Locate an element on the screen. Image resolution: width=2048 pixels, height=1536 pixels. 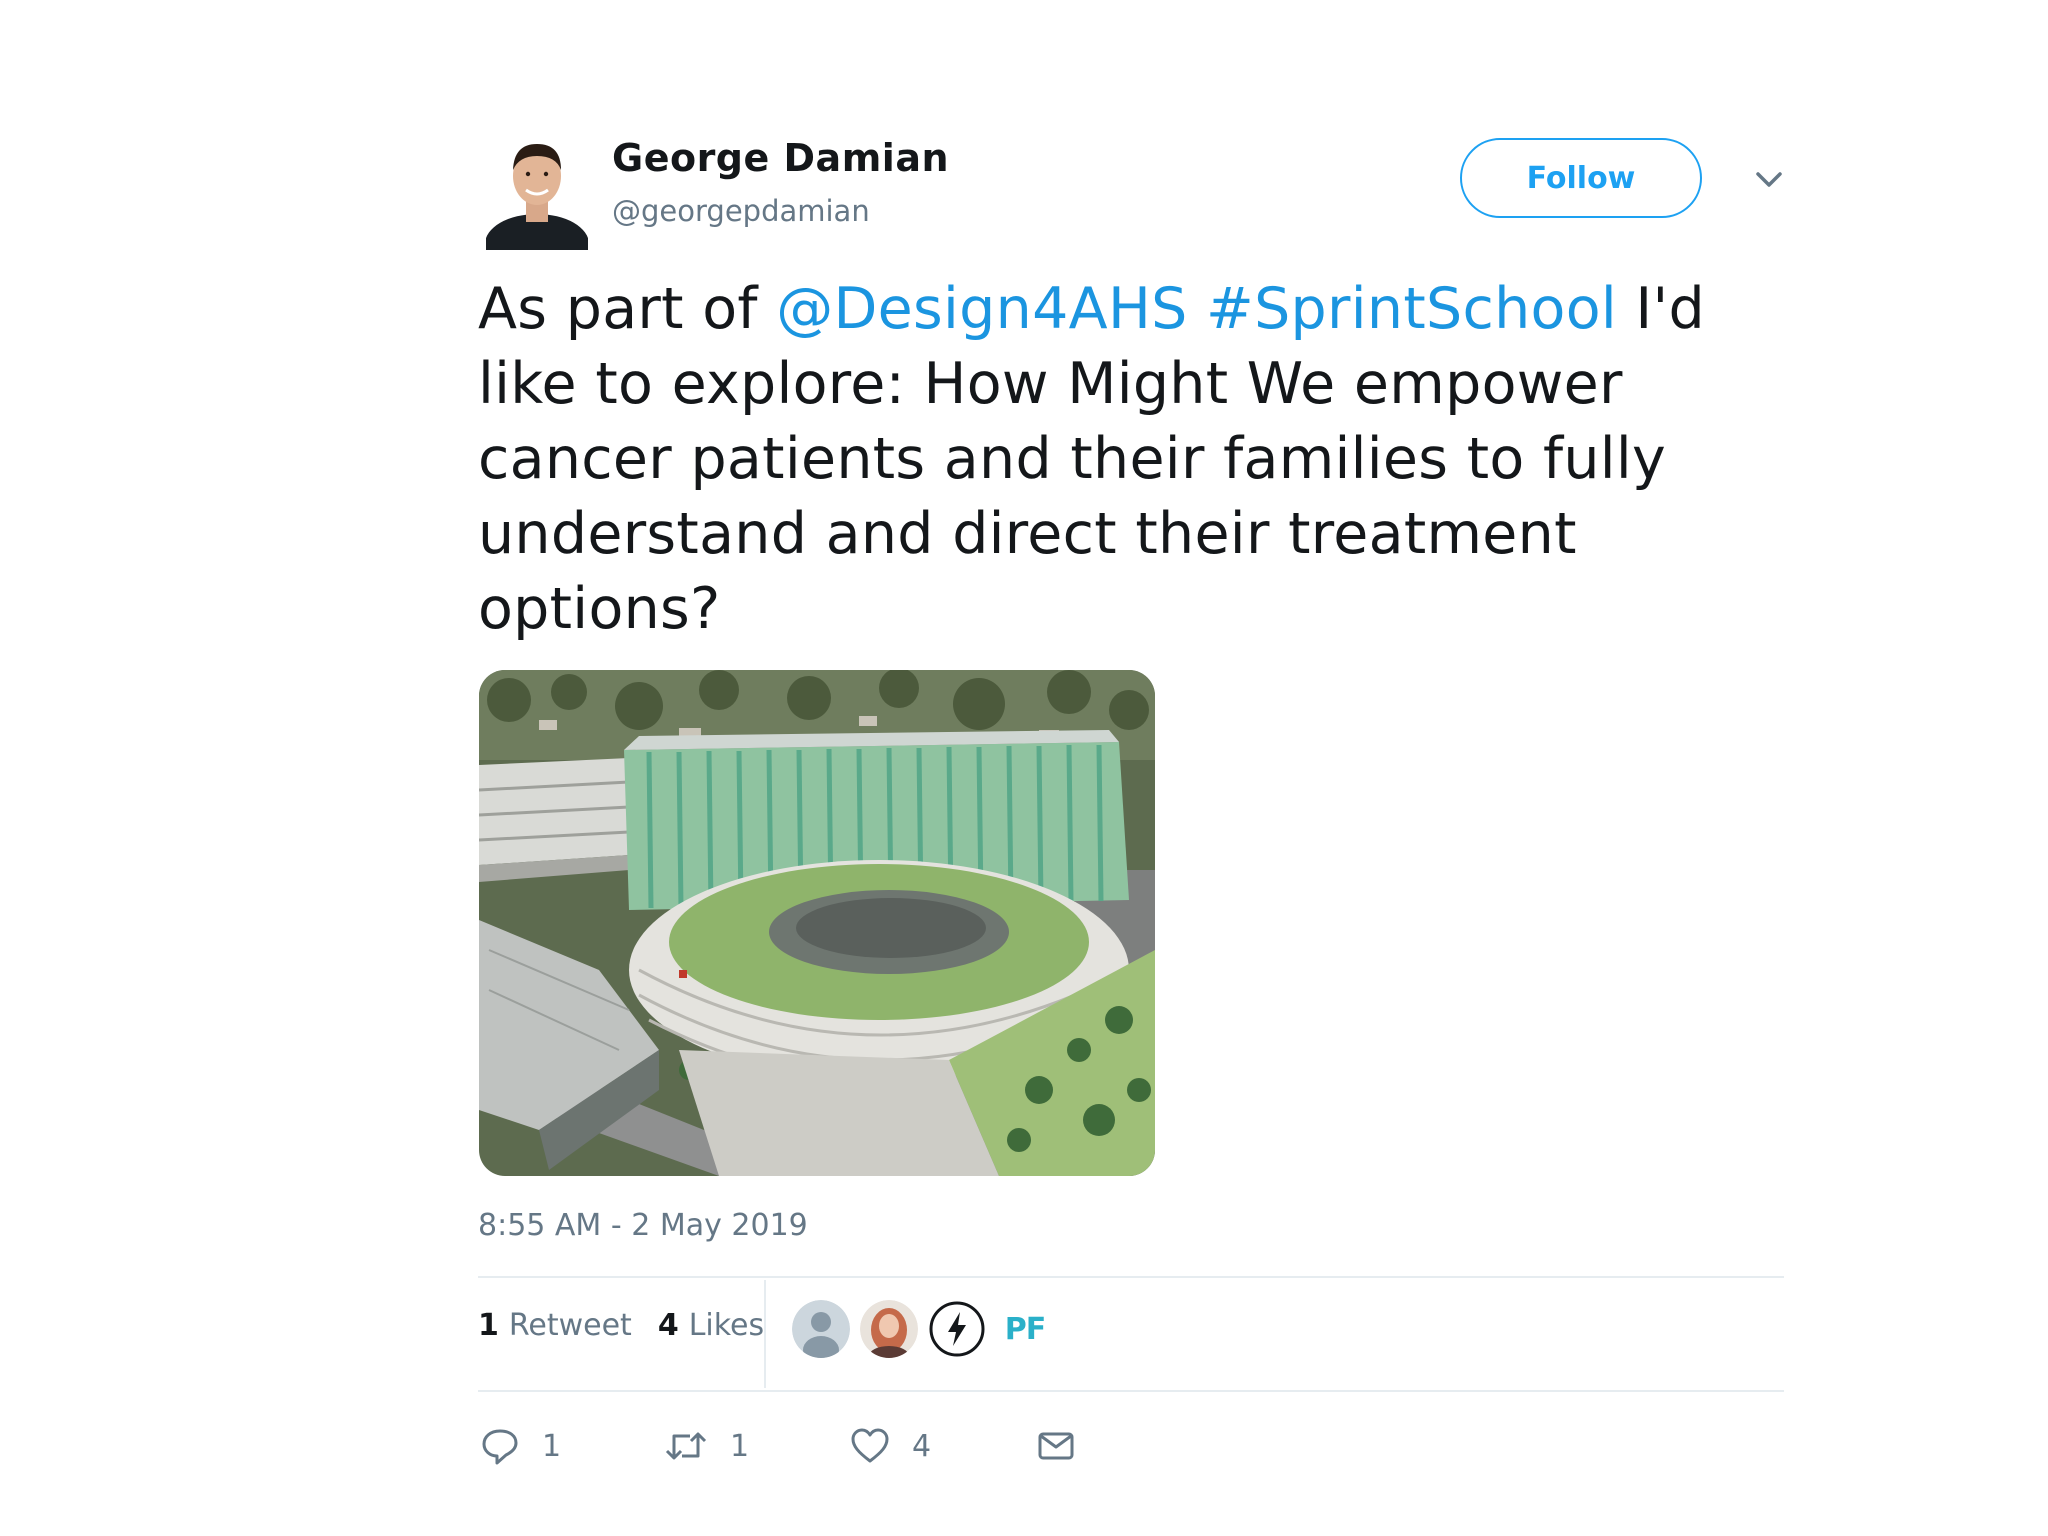
retweets-stat: 1 Retweet is located at coordinates (555, 1325).